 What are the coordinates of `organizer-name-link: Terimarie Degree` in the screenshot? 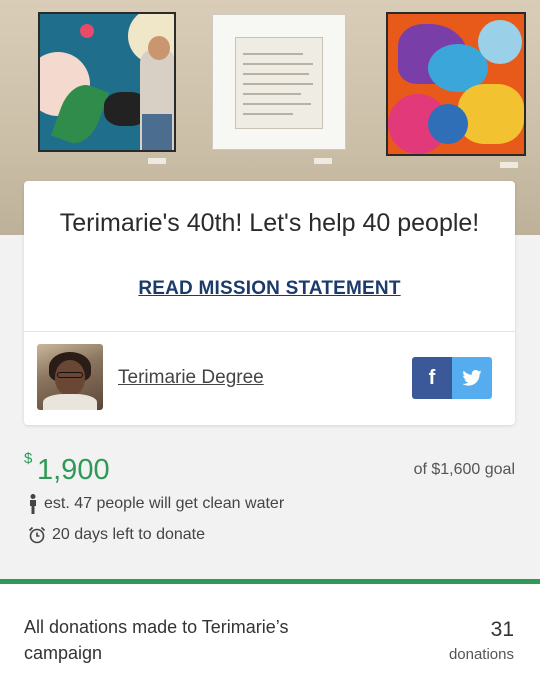 It's located at (191, 378).